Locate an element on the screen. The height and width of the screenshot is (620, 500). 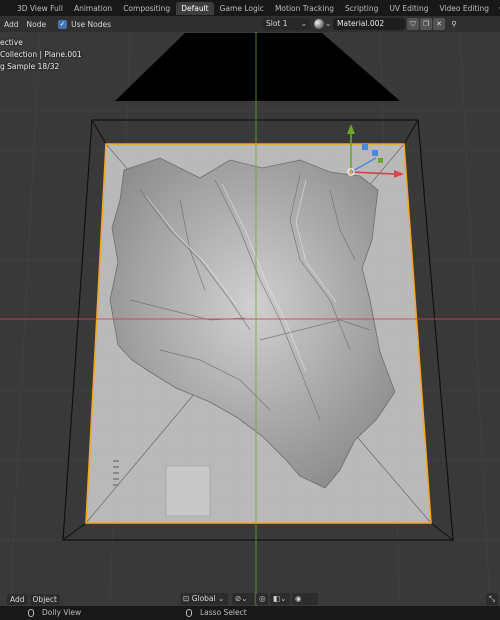
gizmo-icon: ⤡ is located at coordinates (492, 599).